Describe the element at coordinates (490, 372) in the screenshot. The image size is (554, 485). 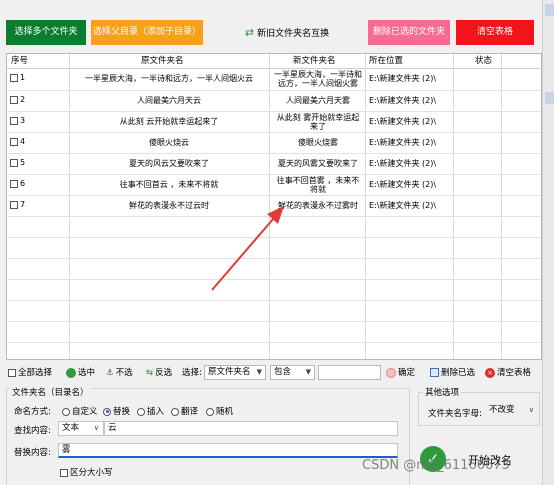
I see `close-circle-icon: ×` at that location.